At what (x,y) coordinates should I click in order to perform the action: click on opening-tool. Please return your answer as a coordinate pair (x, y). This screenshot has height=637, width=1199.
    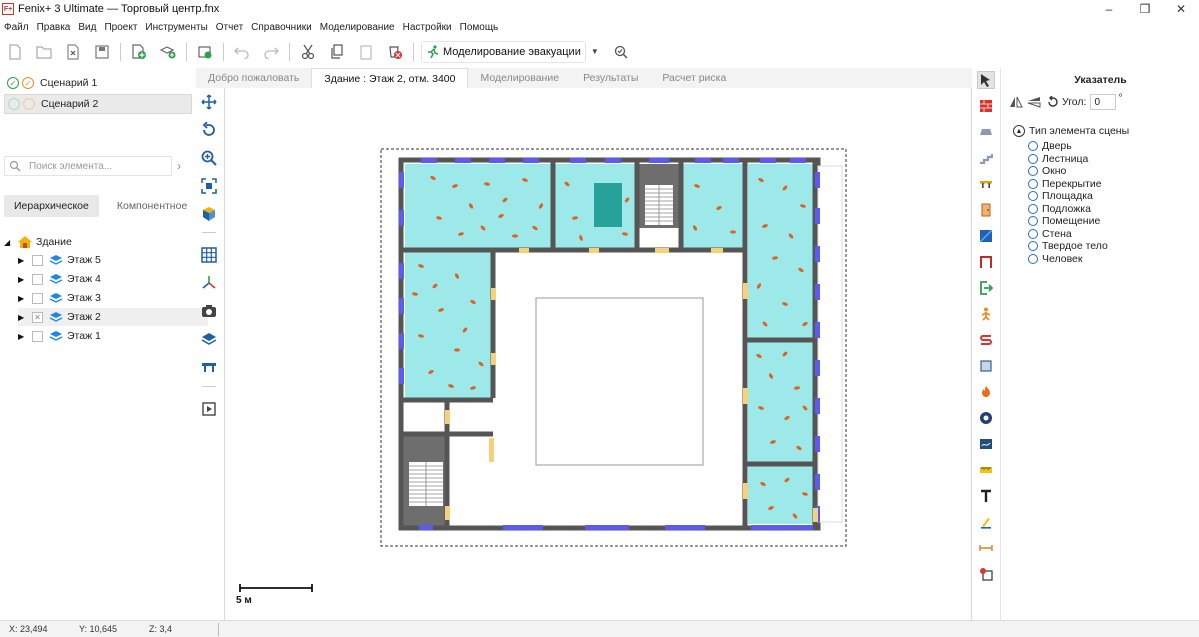
    Looking at the image, I should click on (986, 262).